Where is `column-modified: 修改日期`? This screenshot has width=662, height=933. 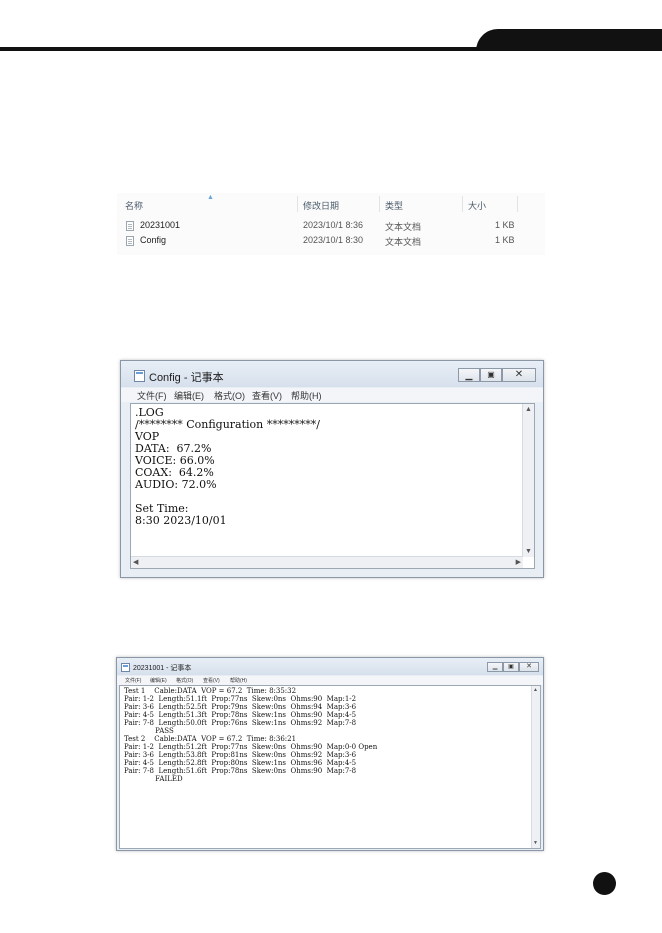 column-modified: 修改日期 is located at coordinates (321, 205).